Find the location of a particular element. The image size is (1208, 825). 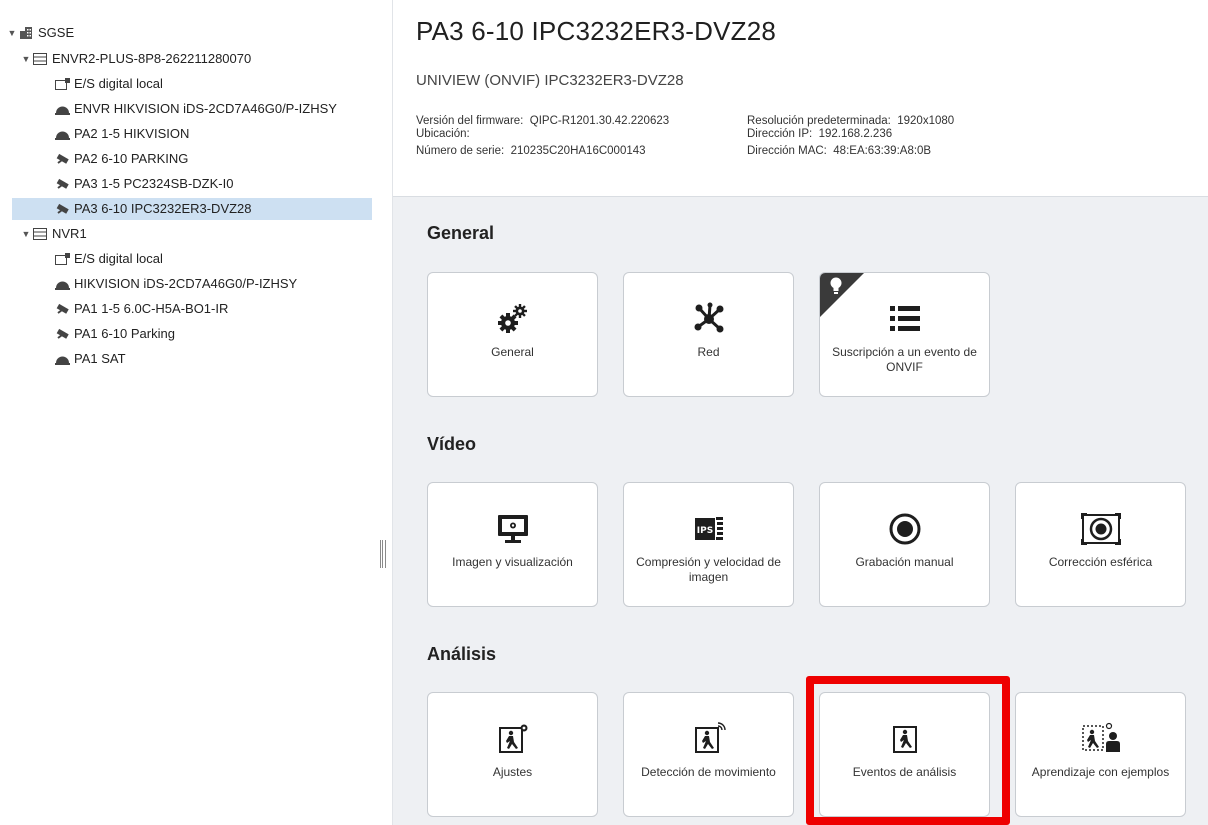

tree-node-pa2-1-5: PA2 1-5 HIKVISION is located at coordinates (119, 134).